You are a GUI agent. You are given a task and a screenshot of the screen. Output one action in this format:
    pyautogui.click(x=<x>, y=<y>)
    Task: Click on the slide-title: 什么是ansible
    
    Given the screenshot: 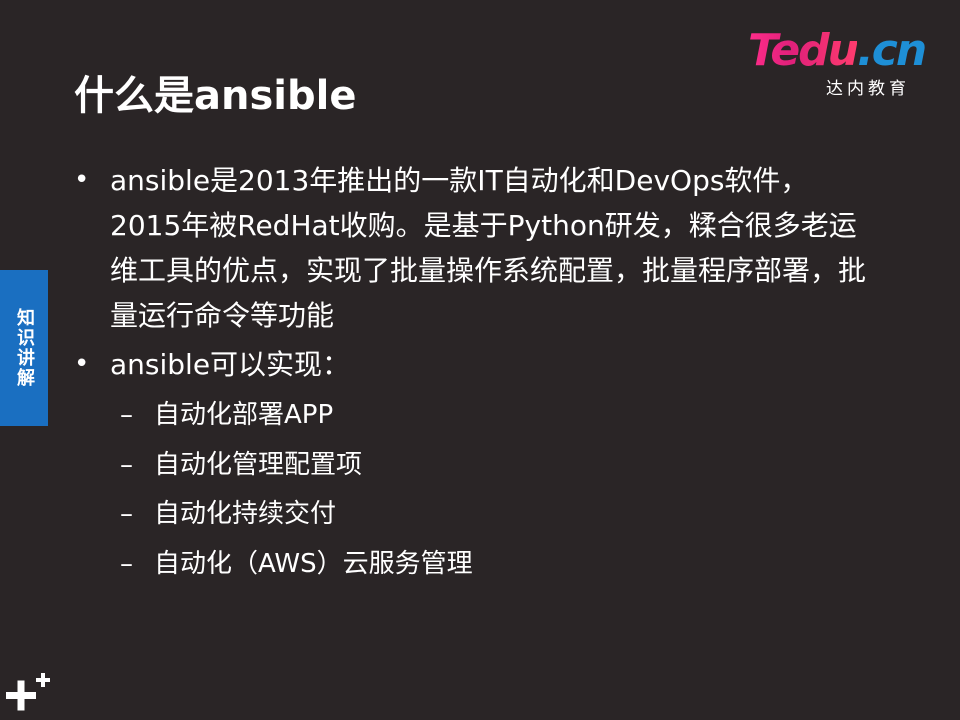 What is the action you would take?
    pyautogui.click(x=215, y=96)
    